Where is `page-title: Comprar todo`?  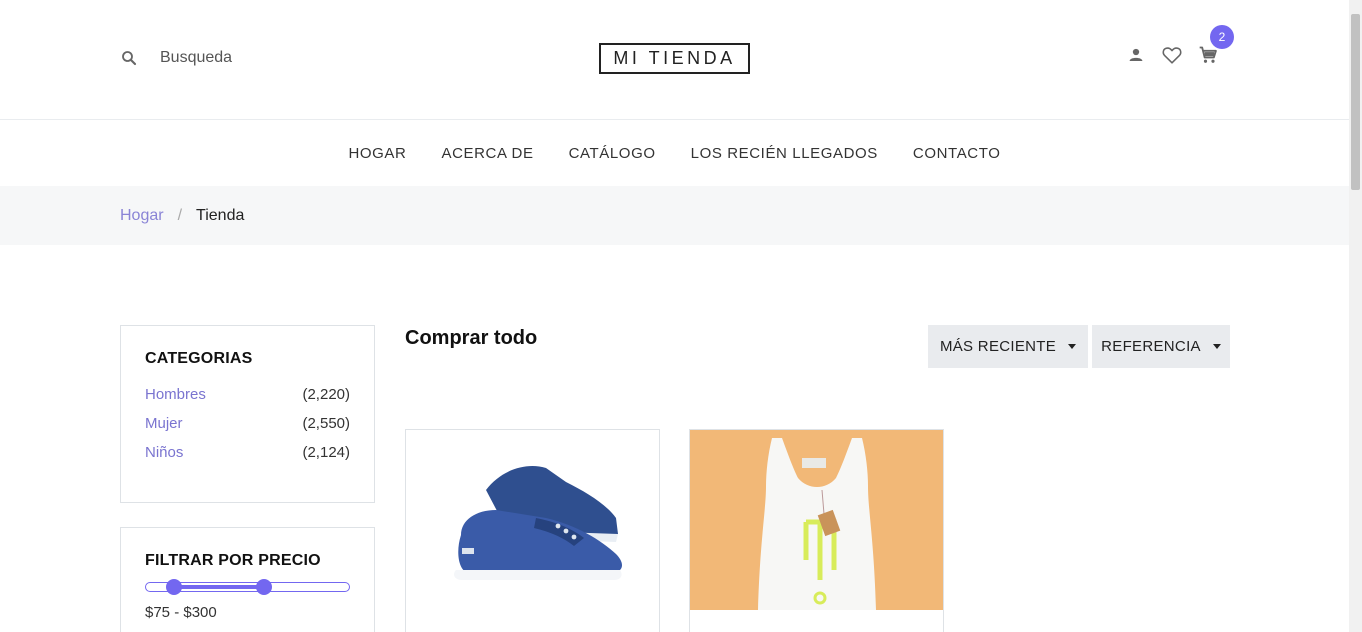
page-title: Comprar todo is located at coordinates (471, 338).